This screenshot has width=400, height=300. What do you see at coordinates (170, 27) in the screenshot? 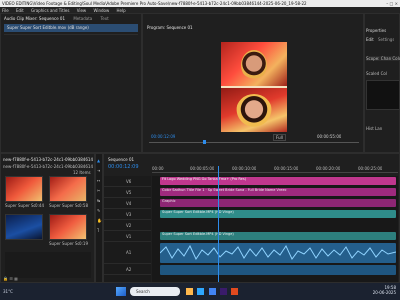
I see `program-title: Program: Sequence 01` at bounding box center [170, 27].